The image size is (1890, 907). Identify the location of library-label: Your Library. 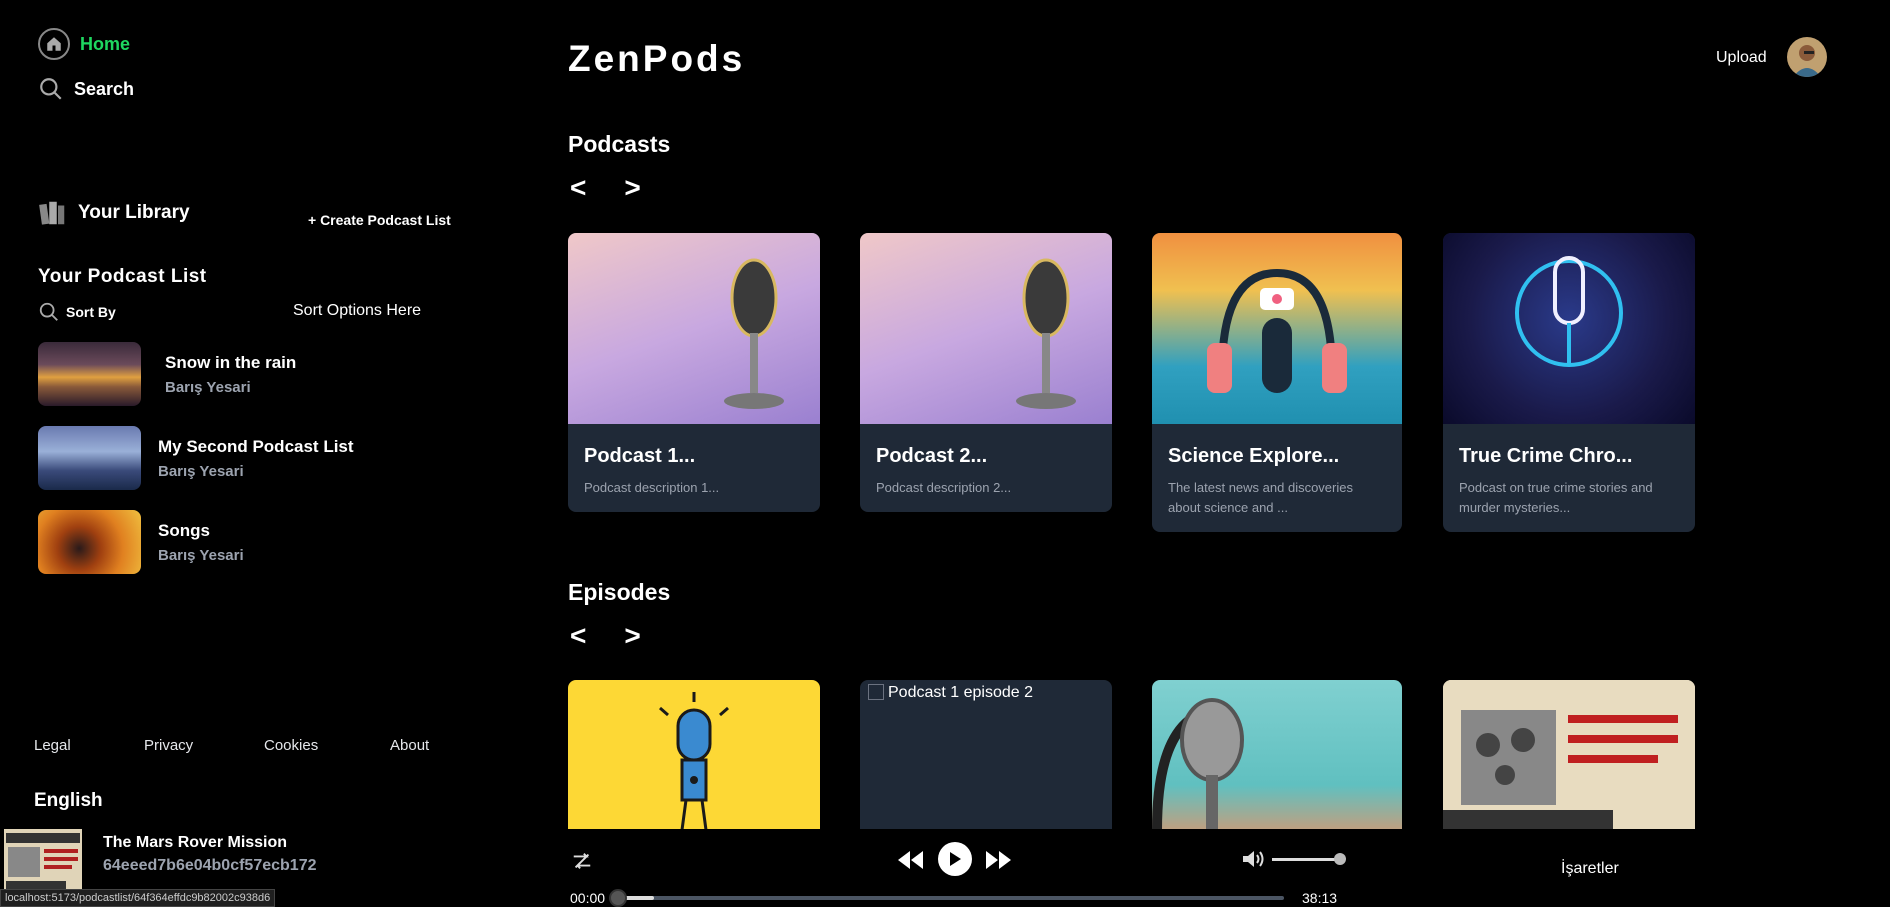
(134, 212).